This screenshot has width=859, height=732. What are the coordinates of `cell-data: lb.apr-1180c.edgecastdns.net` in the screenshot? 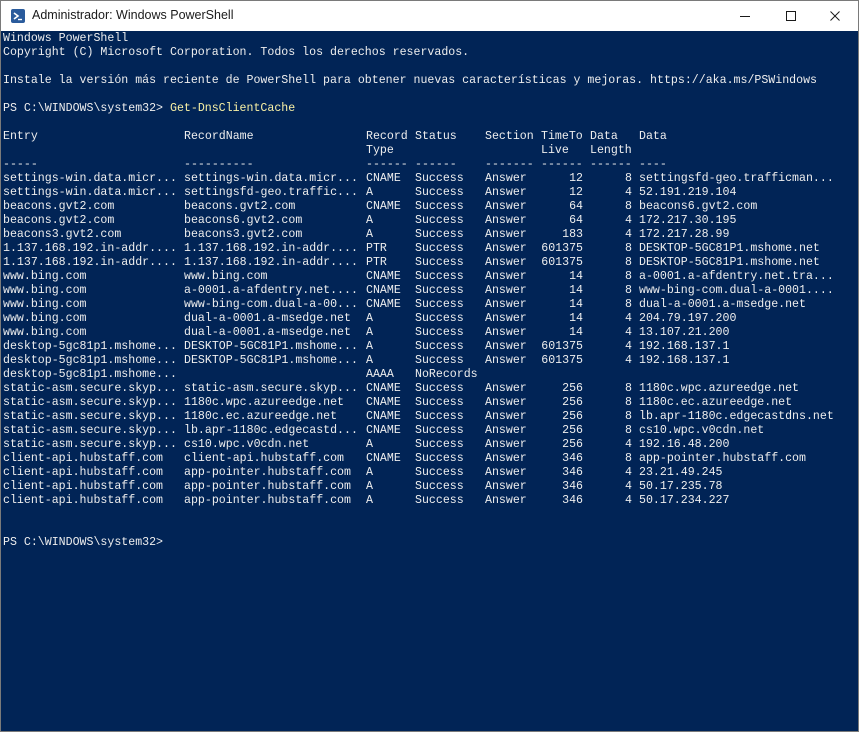 It's located at (736, 416).